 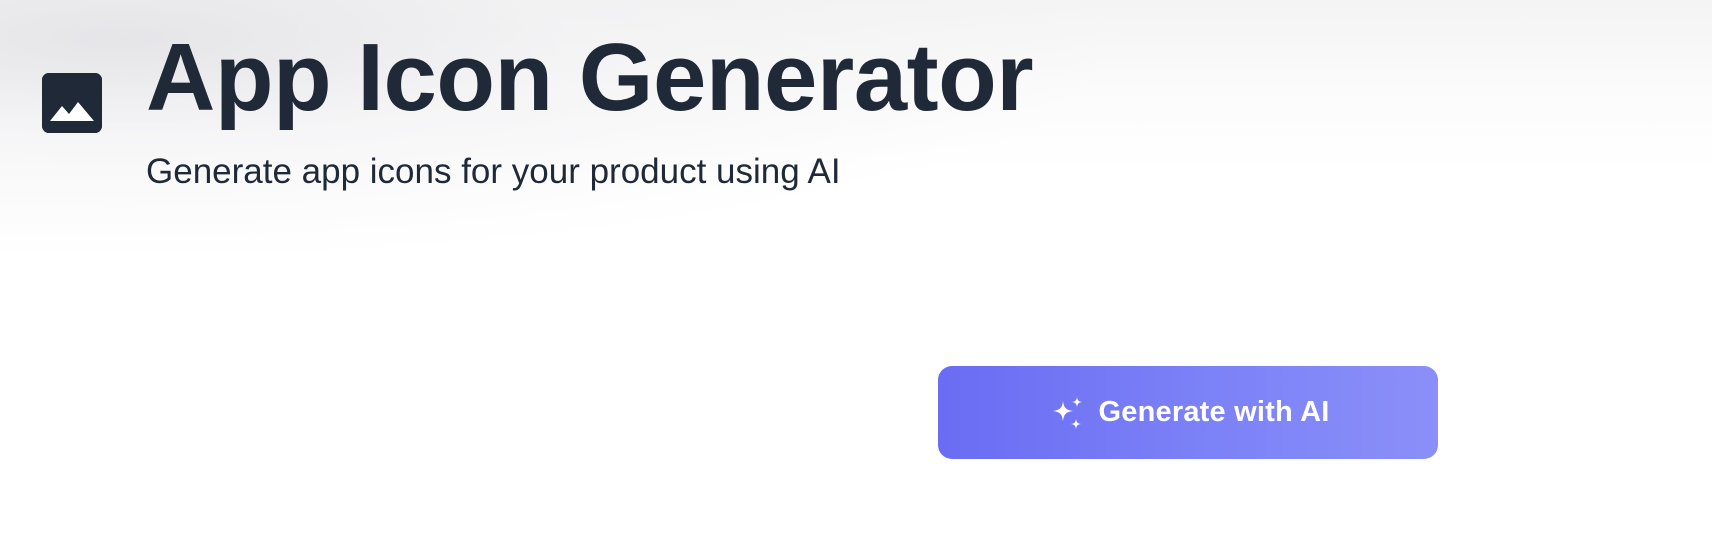 I want to click on image-icon, so click(x=72, y=103).